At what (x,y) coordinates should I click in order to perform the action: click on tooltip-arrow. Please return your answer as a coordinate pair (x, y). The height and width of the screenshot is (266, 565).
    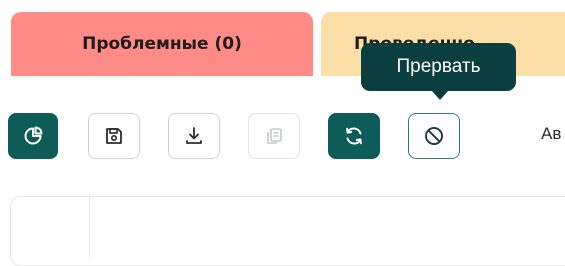
    Looking at the image, I should click on (440, 95).